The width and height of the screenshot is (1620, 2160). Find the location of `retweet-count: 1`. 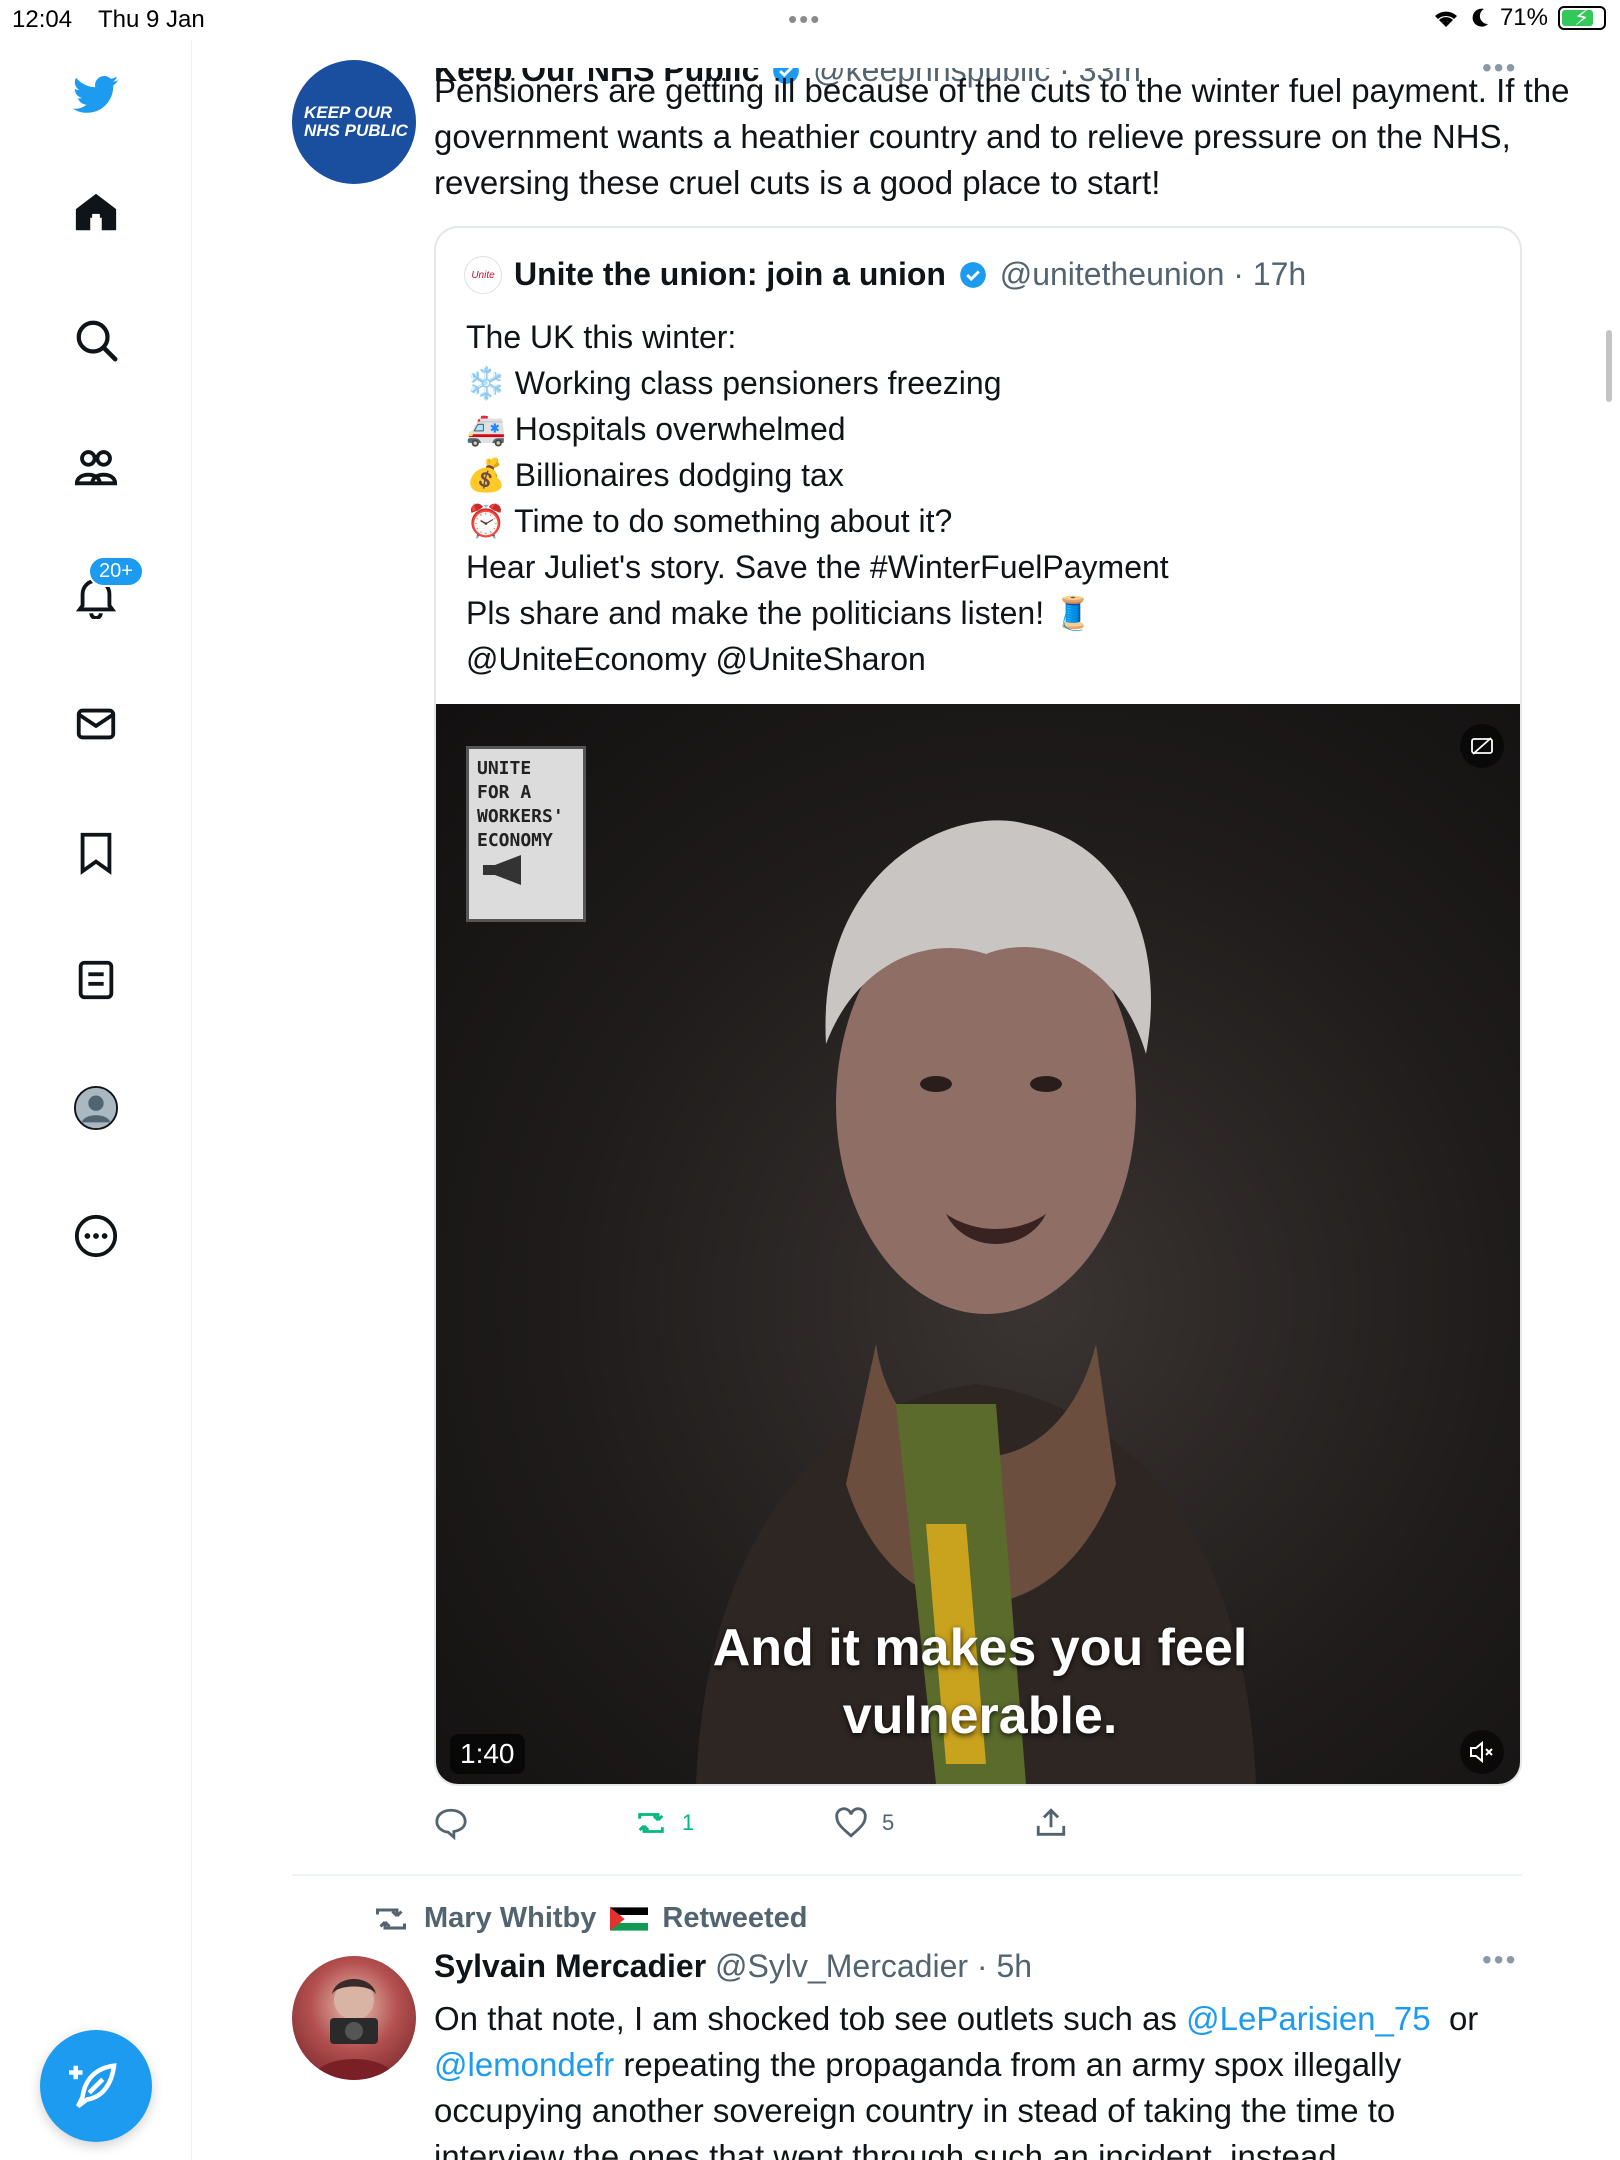

retweet-count: 1 is located at coordinates (688, 1822).